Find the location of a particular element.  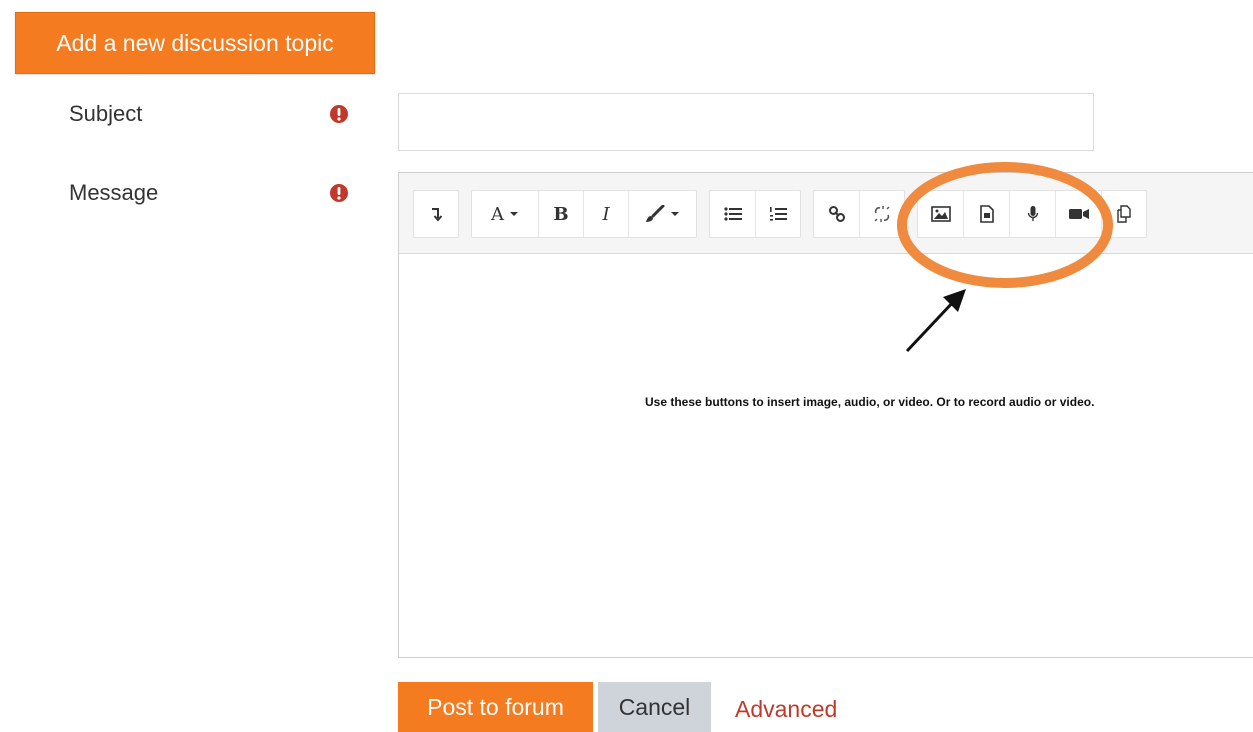

link-icon is located at coordinates (836, 214).